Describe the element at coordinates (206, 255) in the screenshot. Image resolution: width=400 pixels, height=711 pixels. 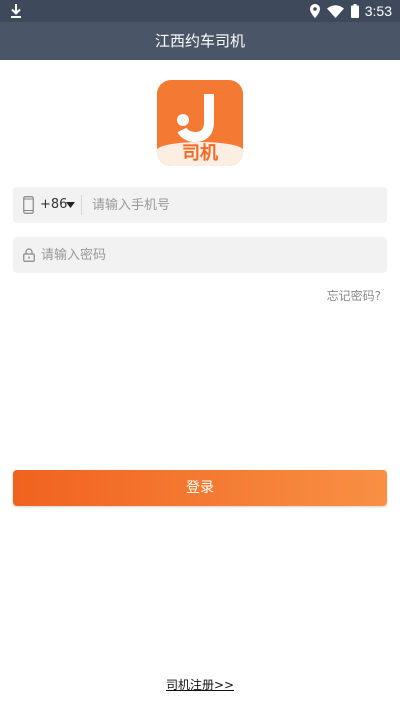
I see `password-input` at that location.